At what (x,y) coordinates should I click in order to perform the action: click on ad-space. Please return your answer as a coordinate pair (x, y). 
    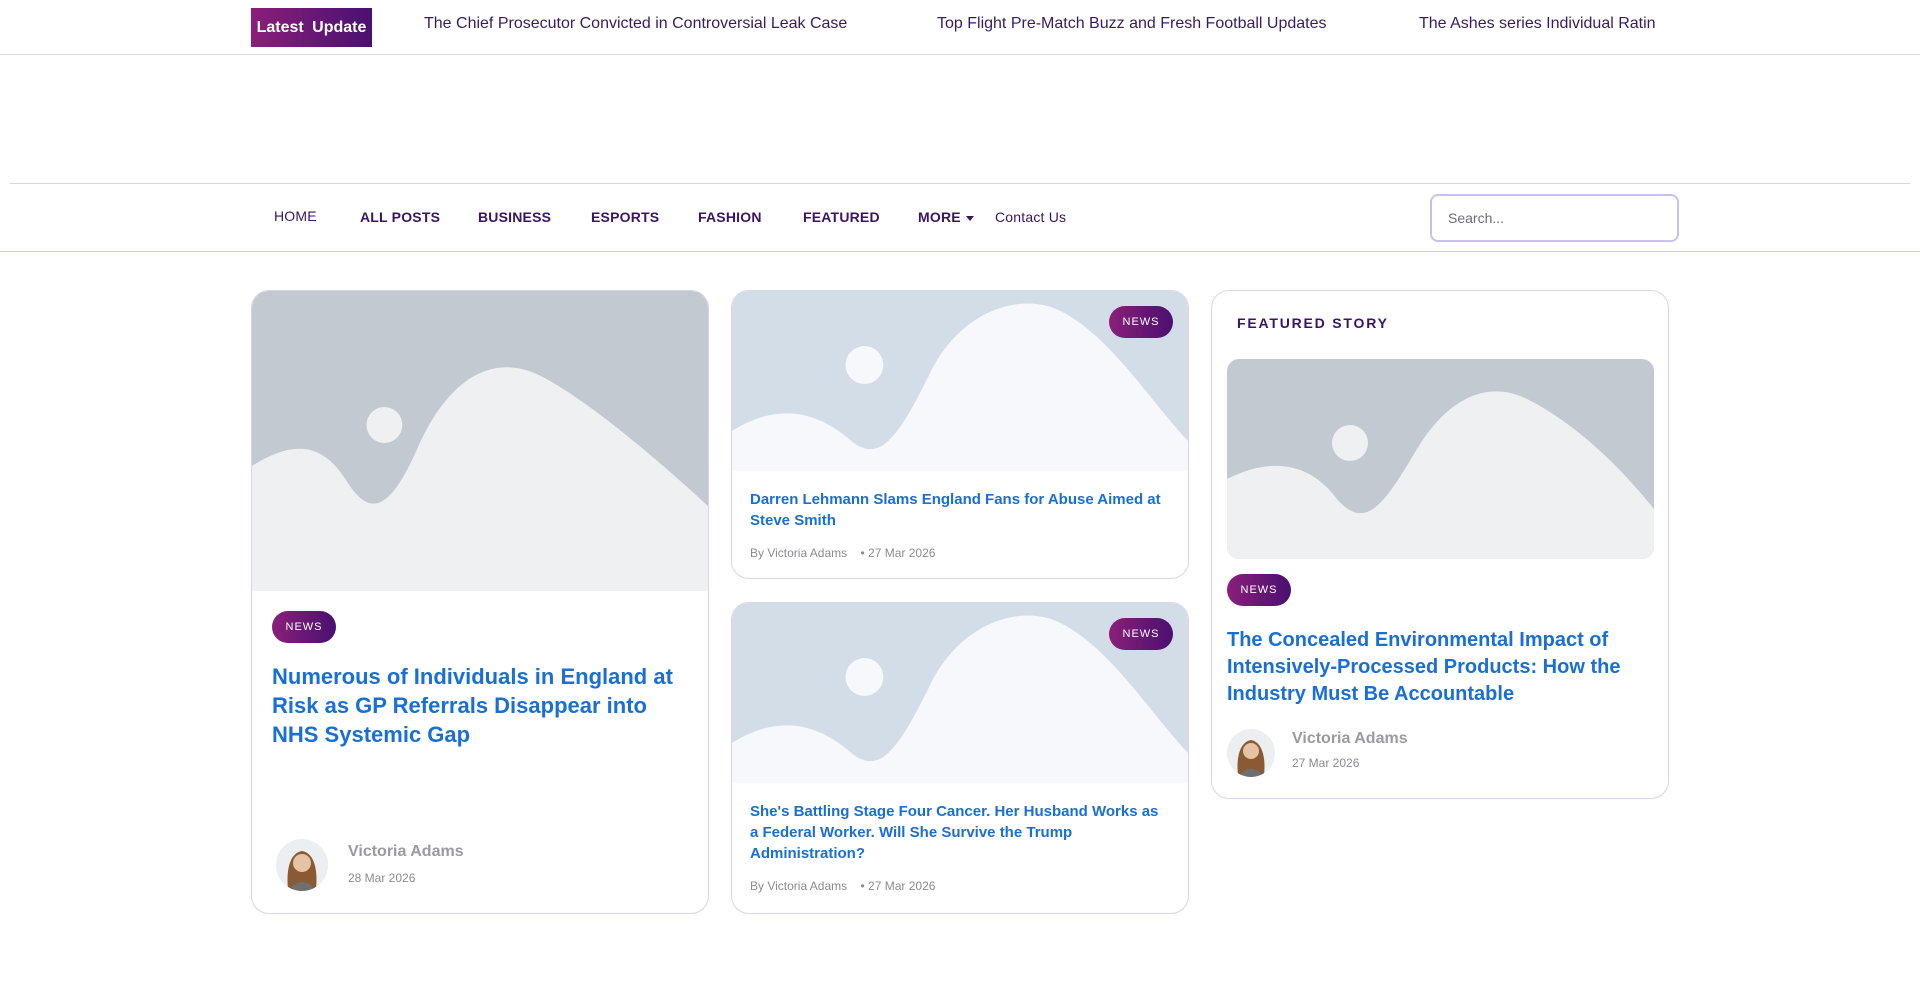
    Looking at the image, I should click on (960, 119).